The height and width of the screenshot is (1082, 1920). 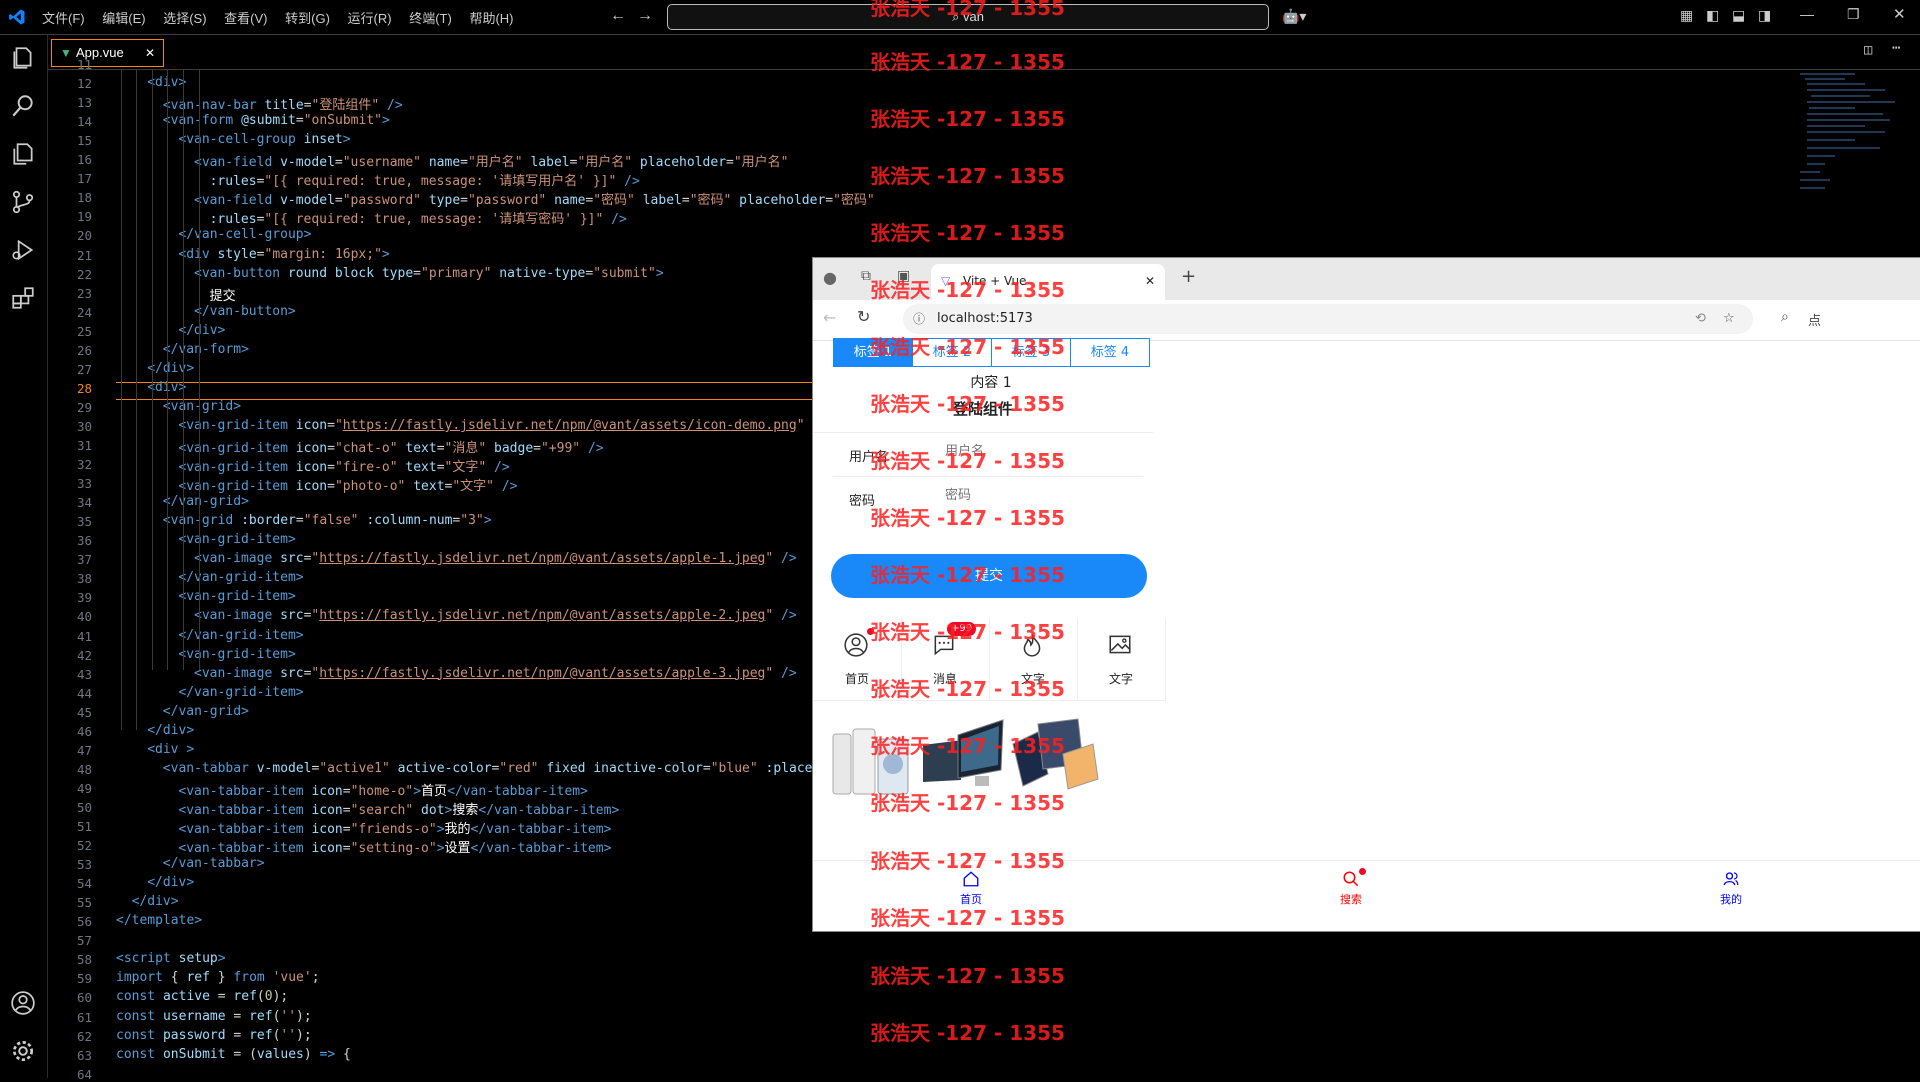 What do you see at coordinates (283, 254) in the screenshot?
I see `code-line: <div style="margin: 16px;">` at bounding box center [283, 254].